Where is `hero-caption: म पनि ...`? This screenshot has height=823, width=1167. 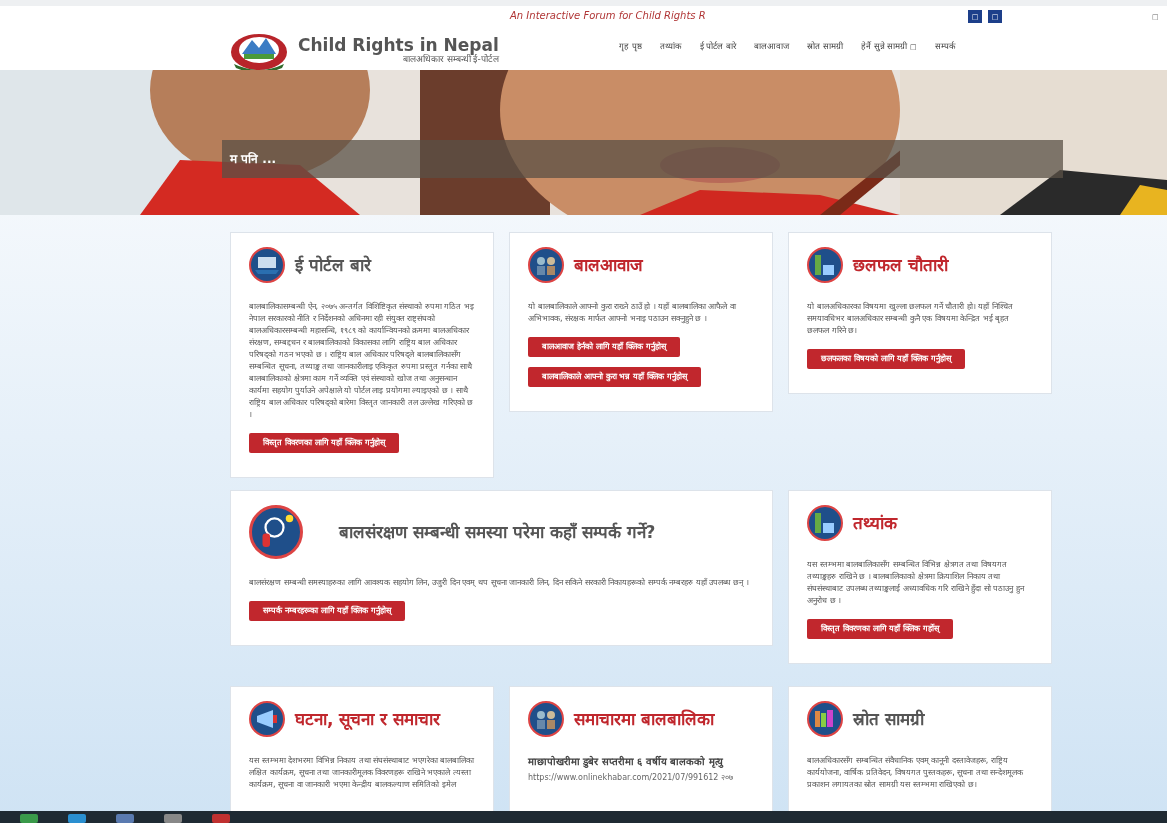
hero-caption: म पनि ... is located at coordinates (642, 159).